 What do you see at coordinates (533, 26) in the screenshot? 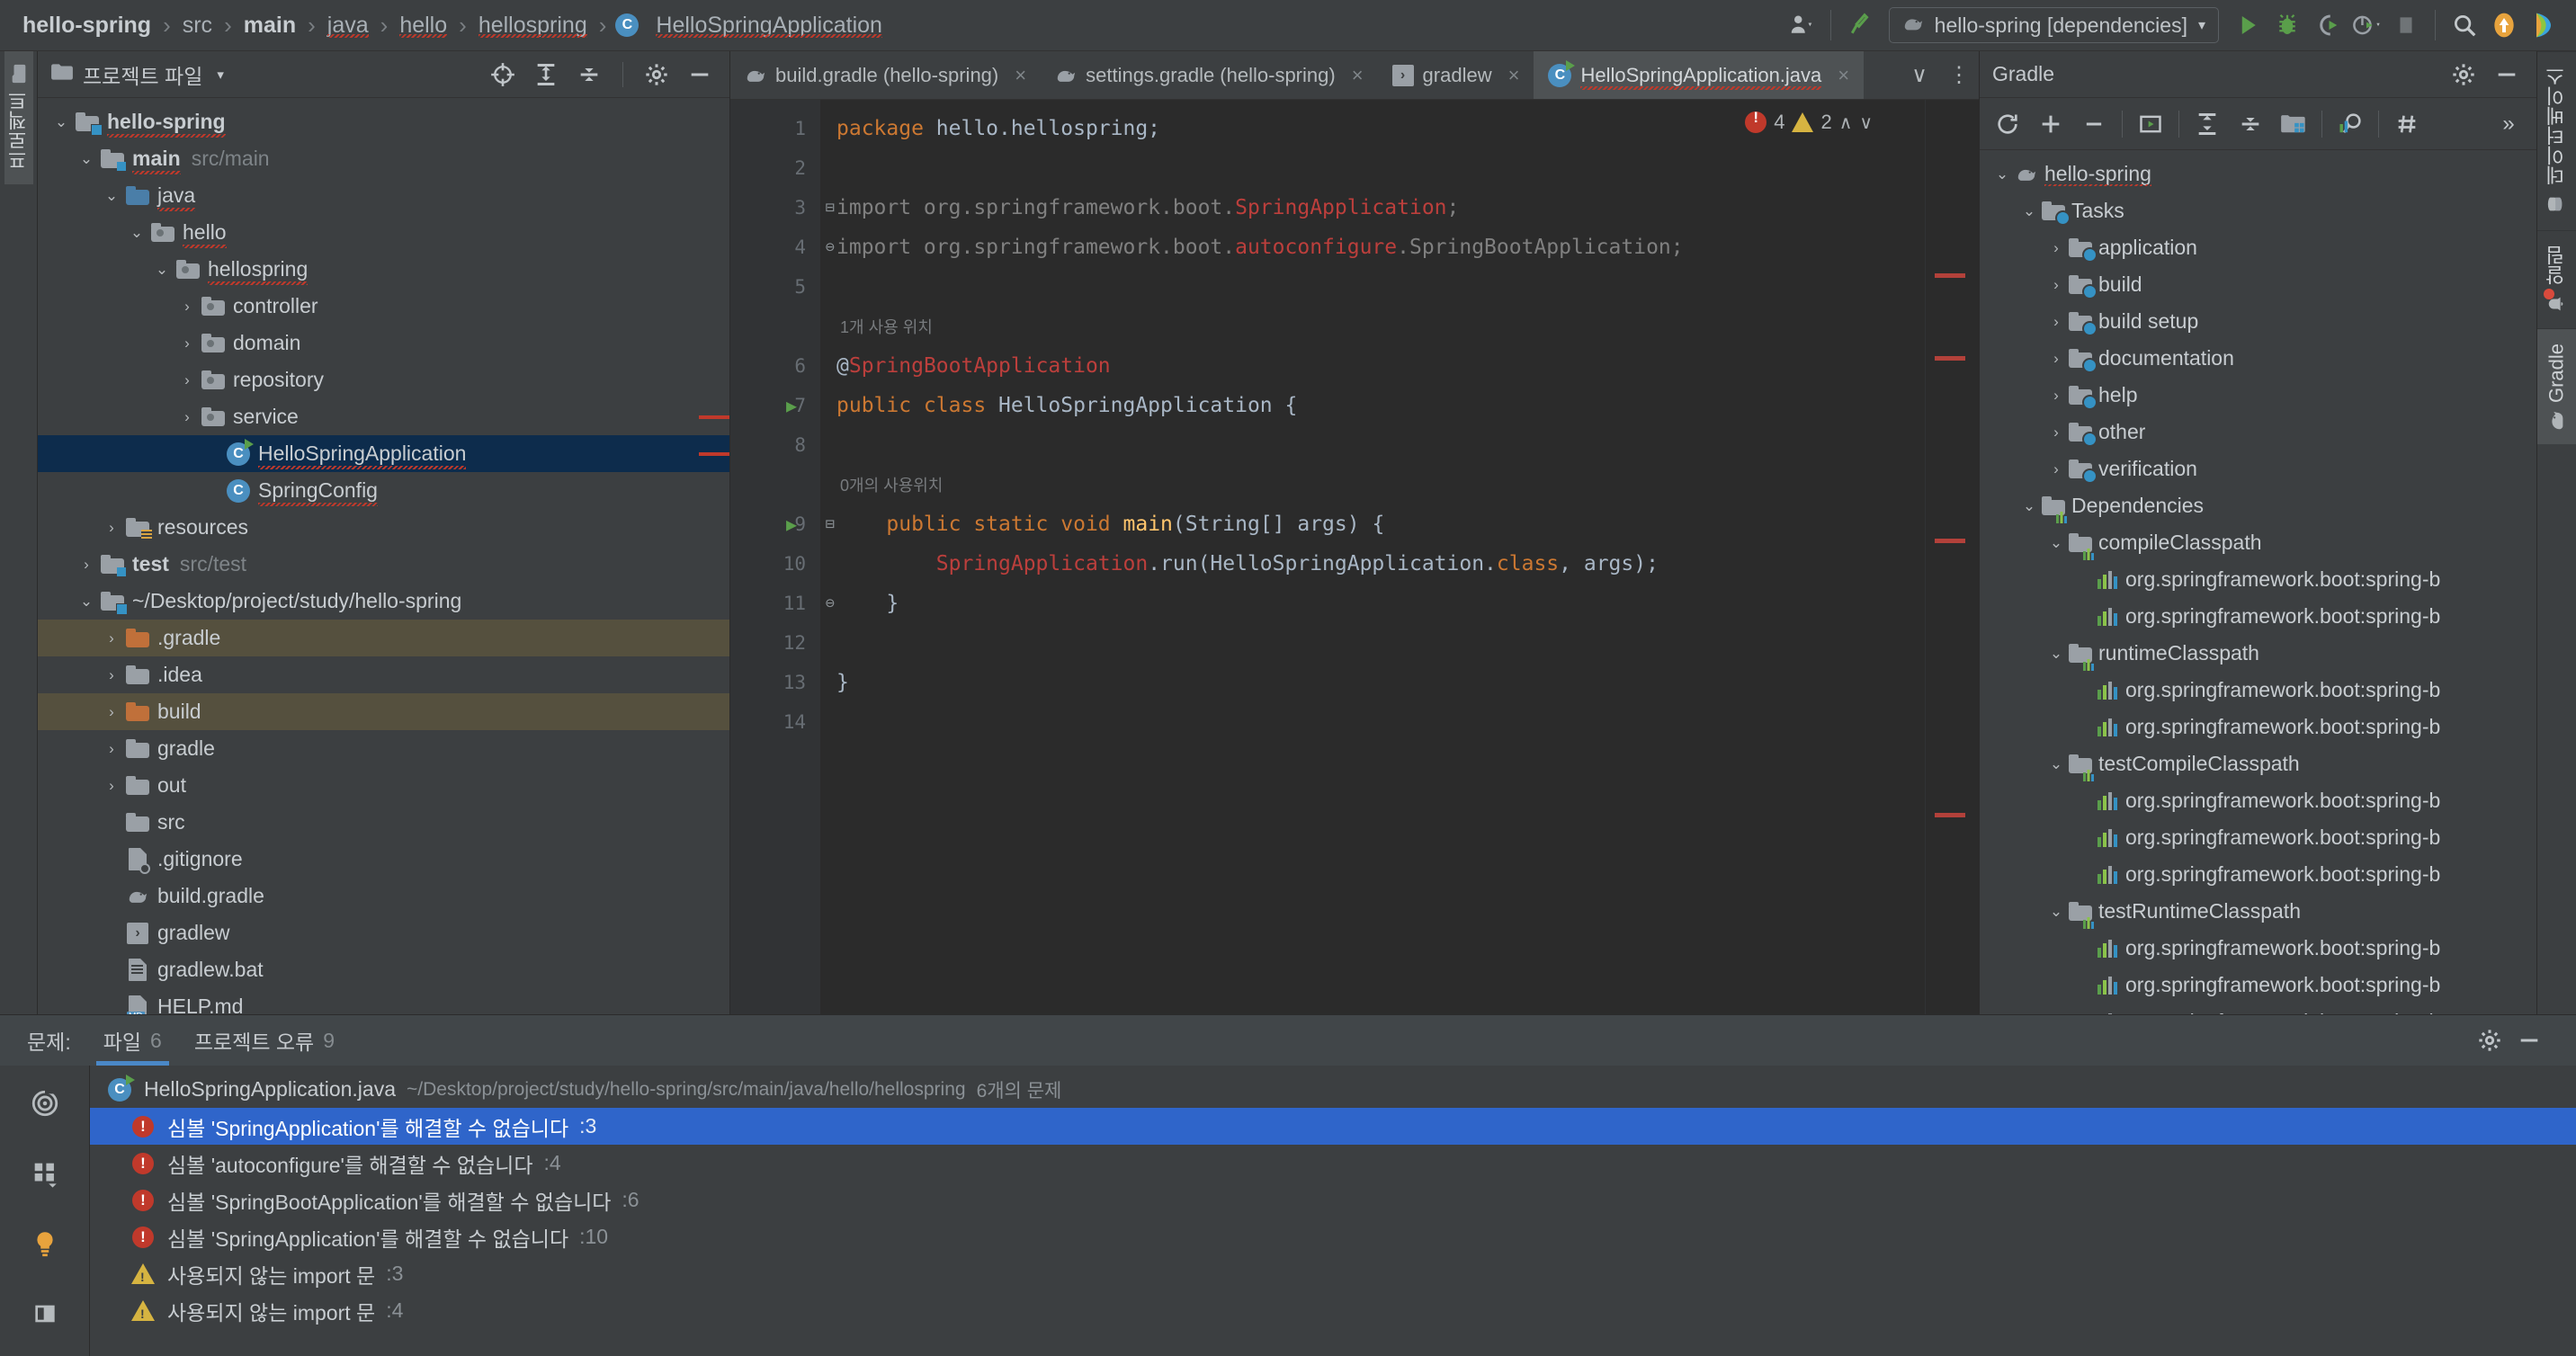
I see `breadcrumb-item-hellospring: hellospring` at bounding box center [533, 26].